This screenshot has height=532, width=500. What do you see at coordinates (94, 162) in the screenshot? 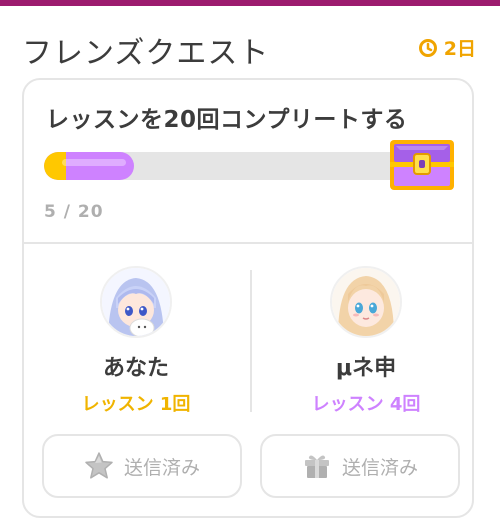
I see `progress-shine` at bounding box center [94, 162].